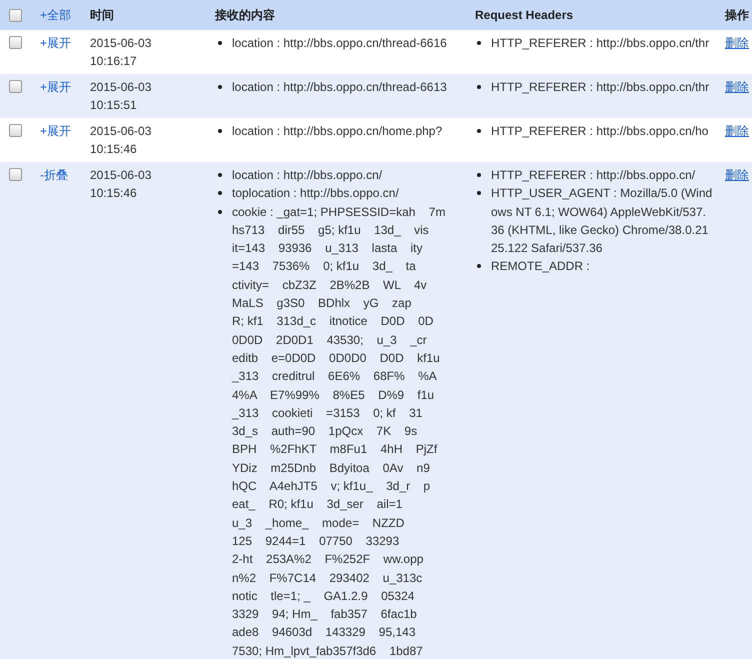  What do you see at coordinates (315, 193) in the screenshot?
I see `text-line: toplocation : http://bbs.oppo.cn/` at bounding box center [315, 193].